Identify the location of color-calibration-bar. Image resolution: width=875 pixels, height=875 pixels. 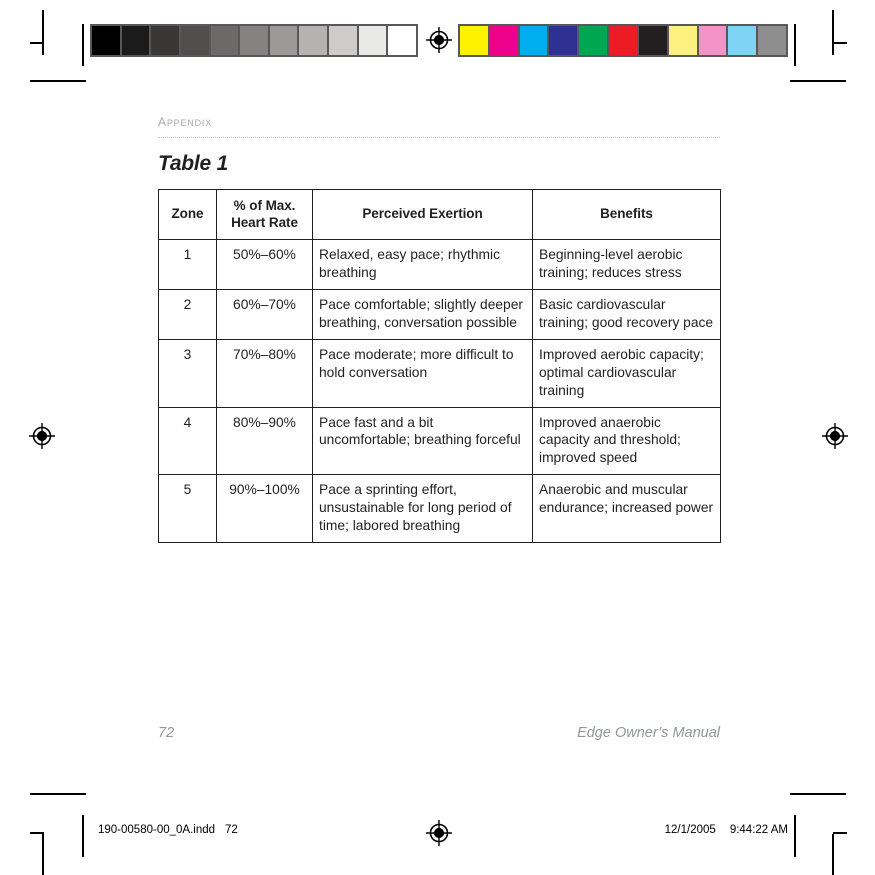
(623, 40).